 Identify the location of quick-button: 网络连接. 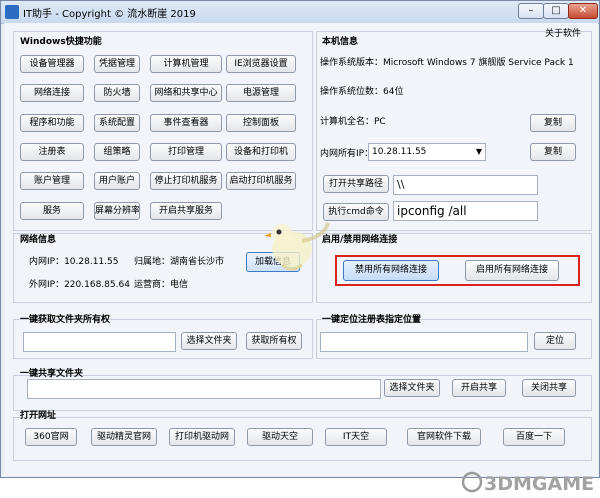
(52, 93).